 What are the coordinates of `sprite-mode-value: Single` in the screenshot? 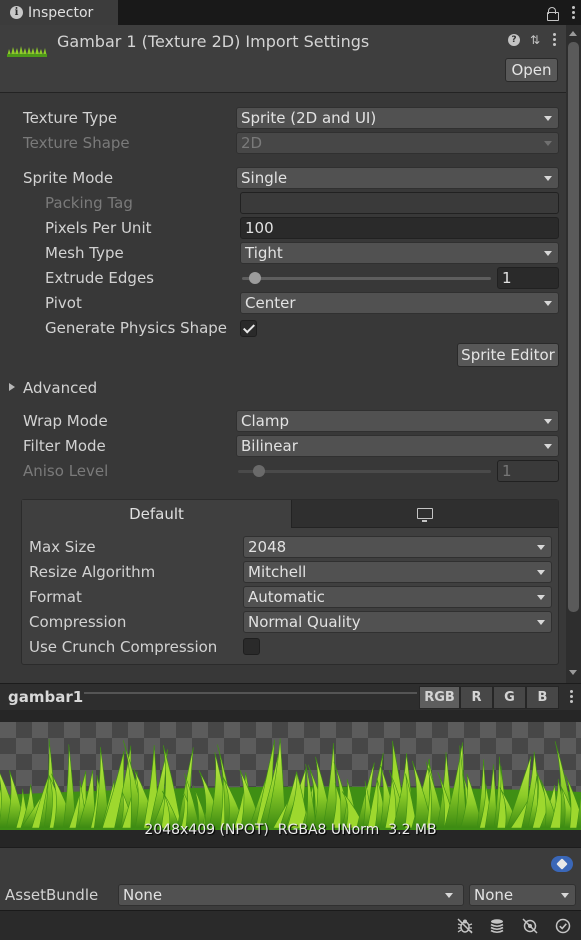 It's located at (264, 178).